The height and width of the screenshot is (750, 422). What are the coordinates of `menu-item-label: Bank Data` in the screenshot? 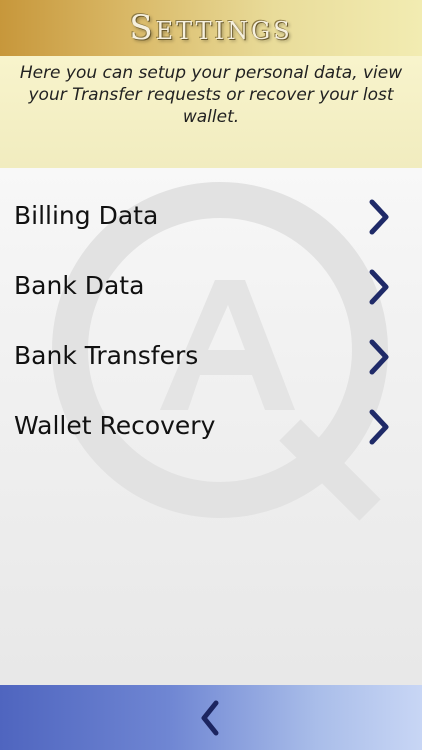 It's located at (79, 285).